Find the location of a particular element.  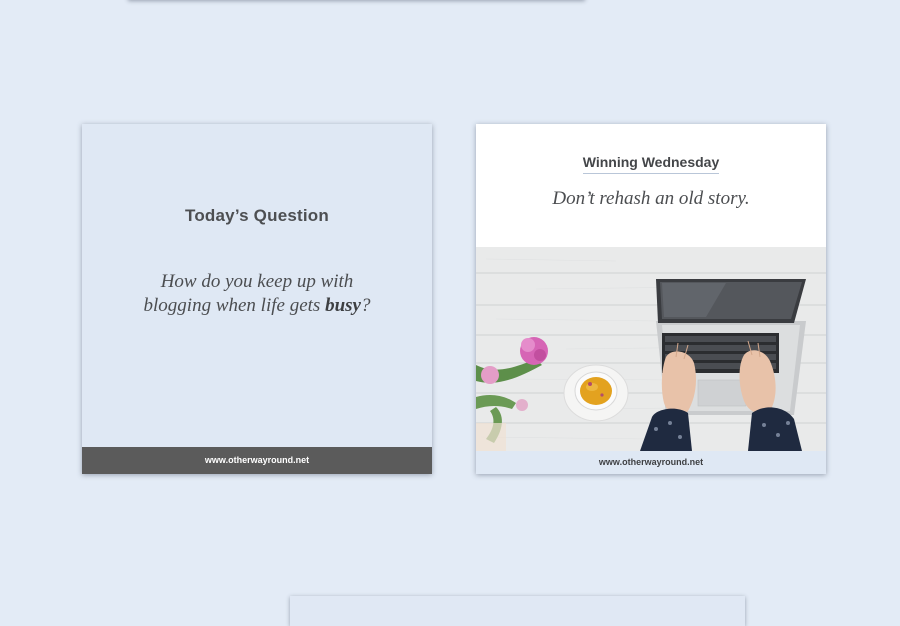

question-emphasis: busy is located at coordinates (343, 305).